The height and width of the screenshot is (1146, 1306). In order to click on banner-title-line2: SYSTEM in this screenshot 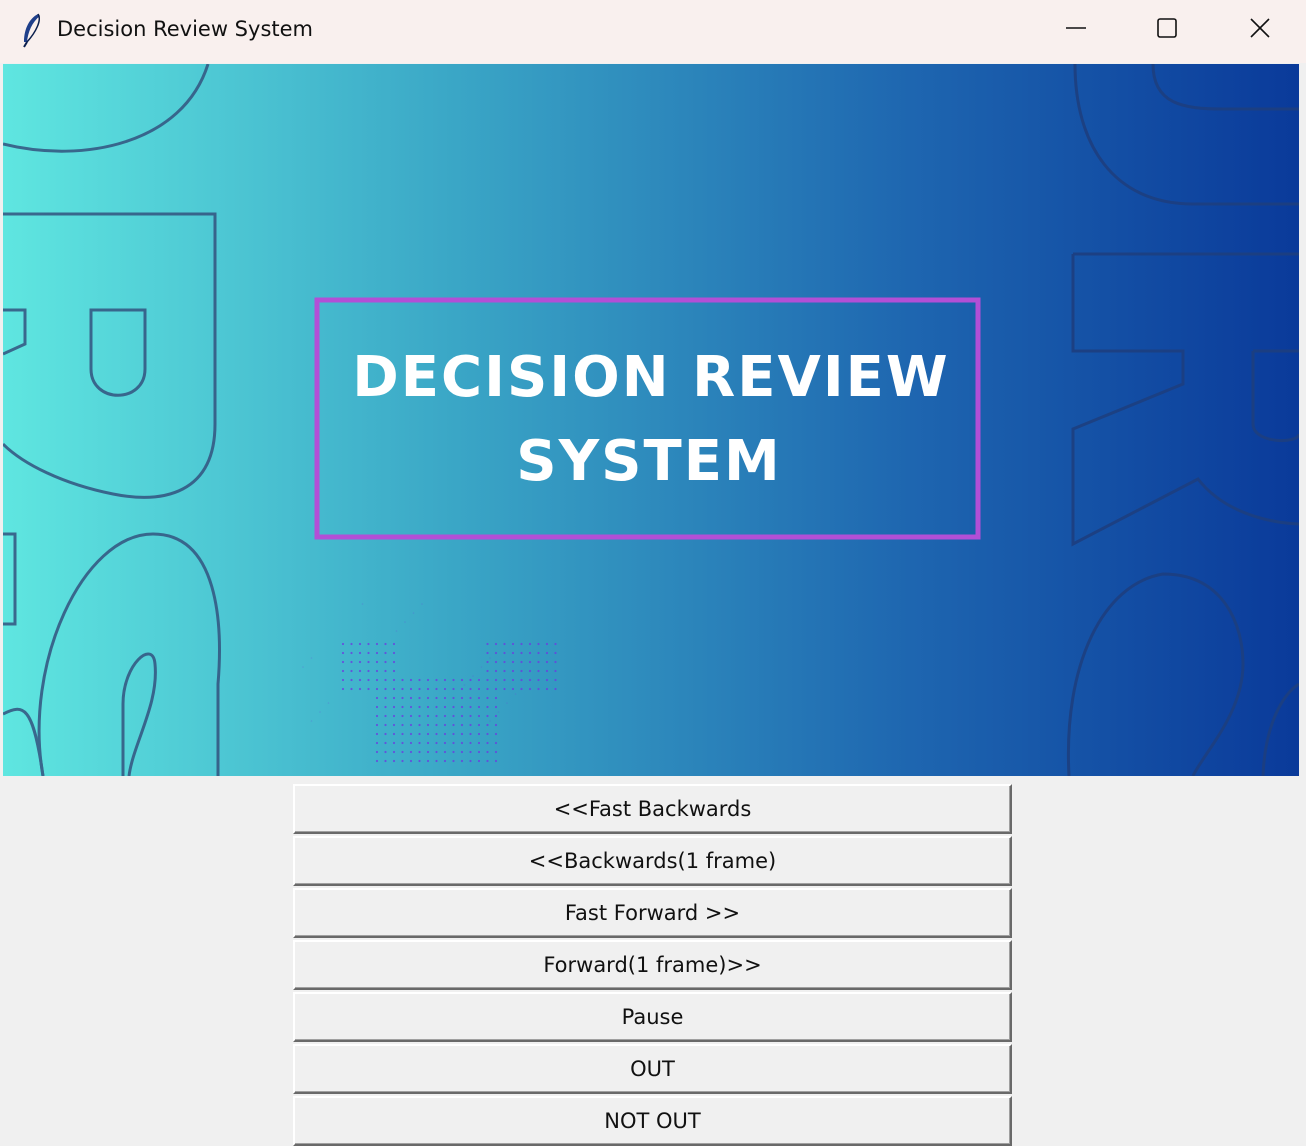, I will do `click(648, 461)`.